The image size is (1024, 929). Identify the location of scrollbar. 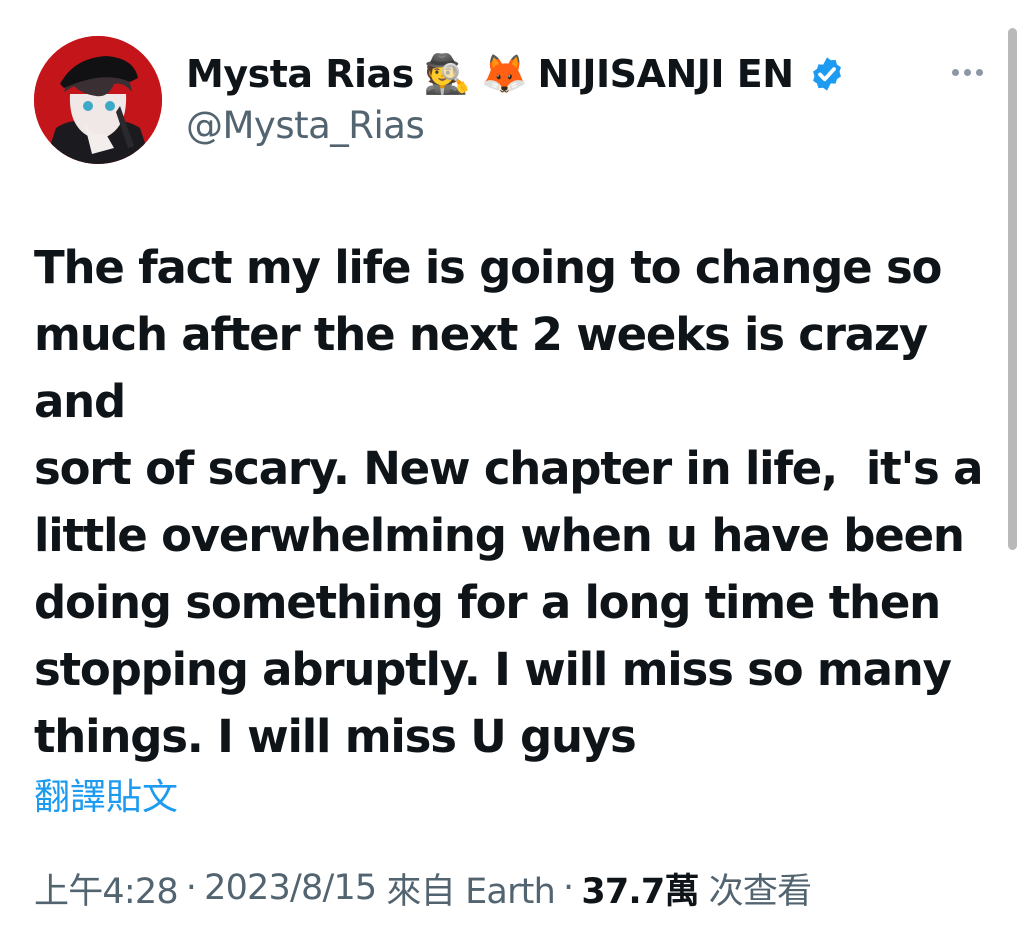
(1012, 289).